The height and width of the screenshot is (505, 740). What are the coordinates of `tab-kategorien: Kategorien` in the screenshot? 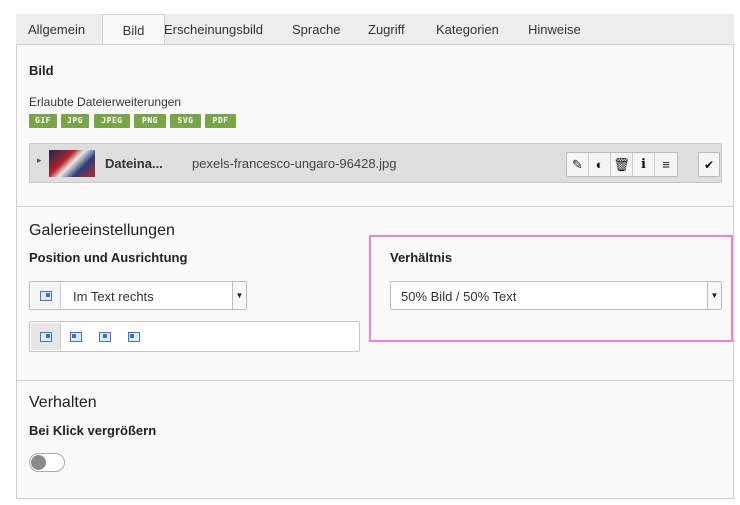 It's located at (467, 29).